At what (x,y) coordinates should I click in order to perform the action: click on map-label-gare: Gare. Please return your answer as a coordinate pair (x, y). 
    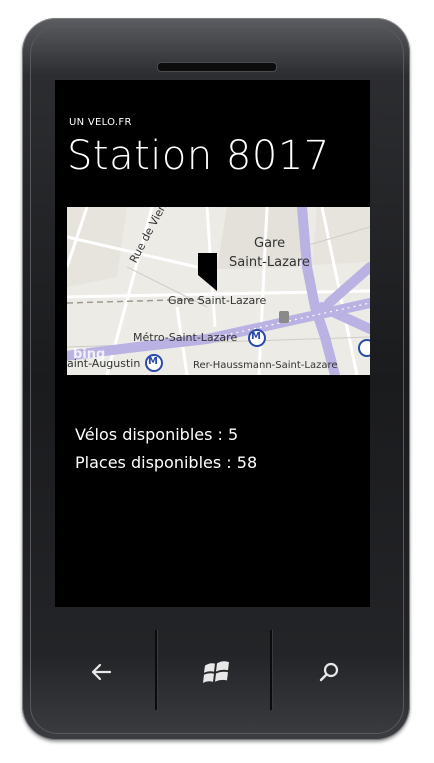
    Looking at the image, I should click on (270, 243).